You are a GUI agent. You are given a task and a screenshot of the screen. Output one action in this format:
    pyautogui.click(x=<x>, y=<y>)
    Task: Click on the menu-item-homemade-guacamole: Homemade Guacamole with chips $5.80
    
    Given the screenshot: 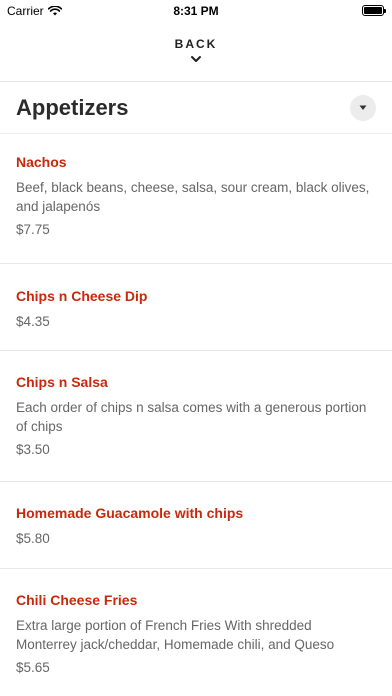 What is the action you would take?
    pyautogui.click(x=196, y=525)
    